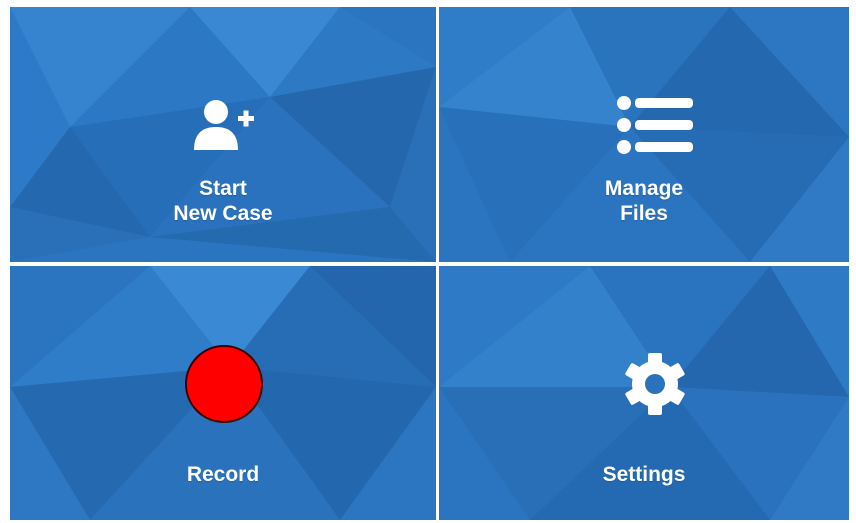  Describe the element at coordinates (655, 125) in the screenshot. I see `list-icon` at that location.